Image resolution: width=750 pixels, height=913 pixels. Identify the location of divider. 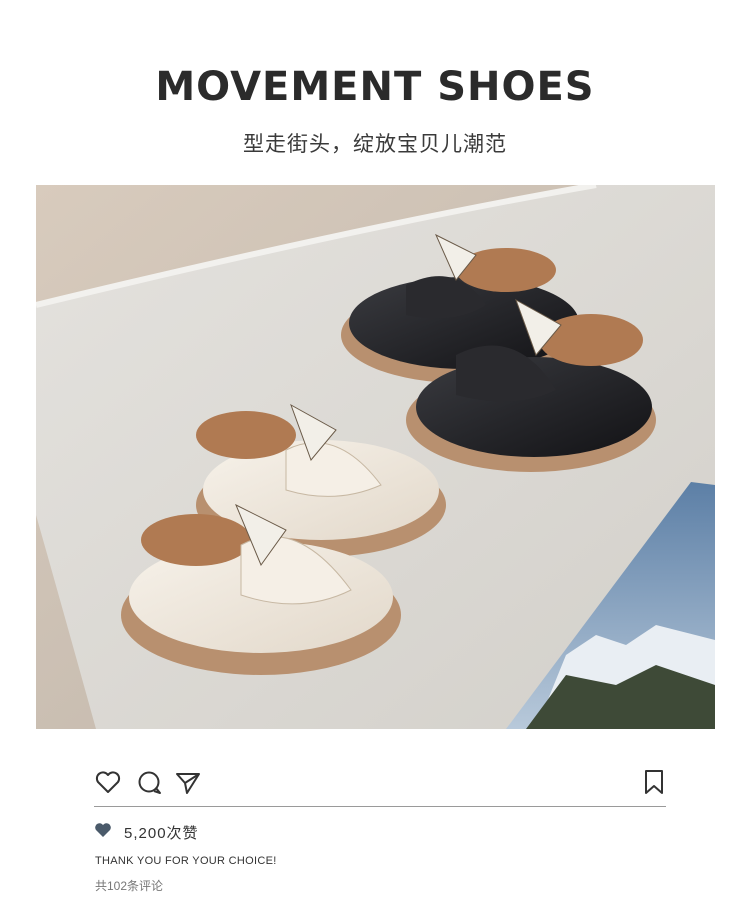
(380, 806).